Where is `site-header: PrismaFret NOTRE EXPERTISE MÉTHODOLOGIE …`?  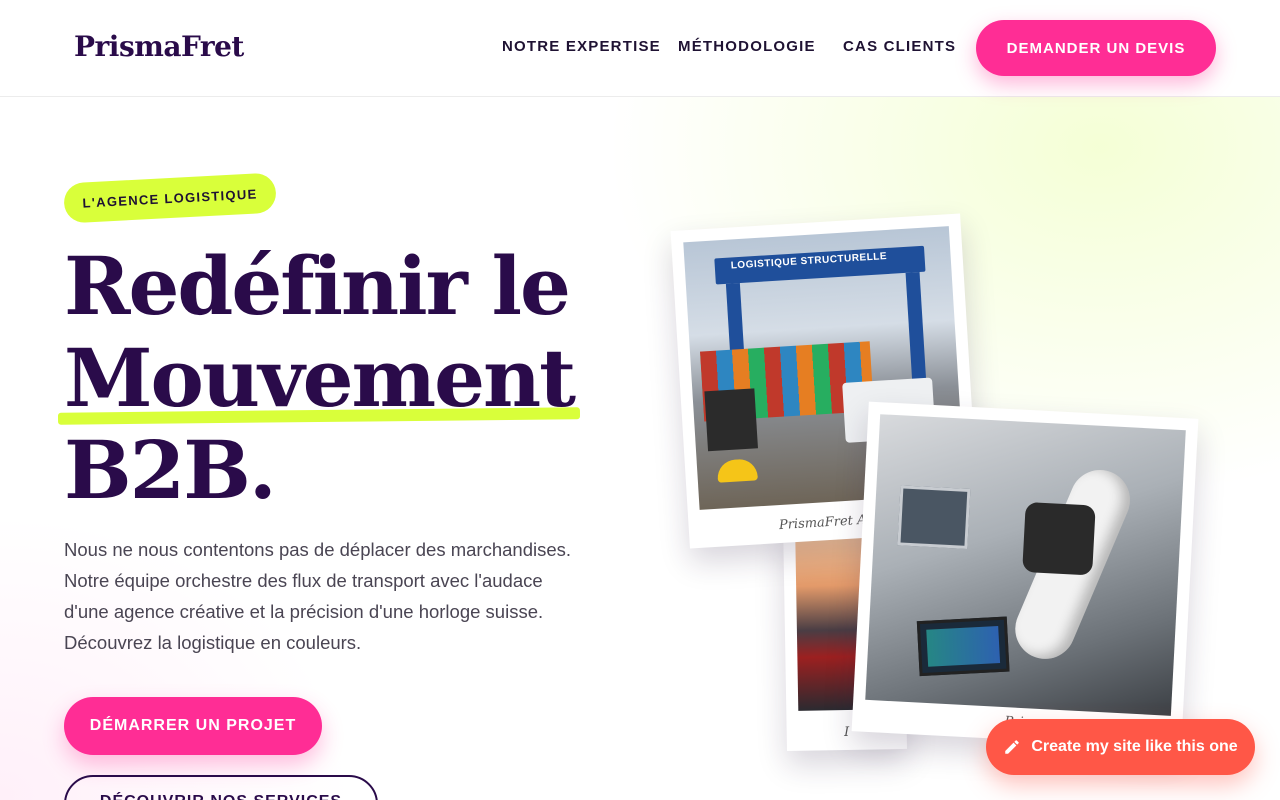
site-header: PrismaFret NOTRE EXPERTISE MÉTHODOLOGIE … is located at coordinates (640, 48).